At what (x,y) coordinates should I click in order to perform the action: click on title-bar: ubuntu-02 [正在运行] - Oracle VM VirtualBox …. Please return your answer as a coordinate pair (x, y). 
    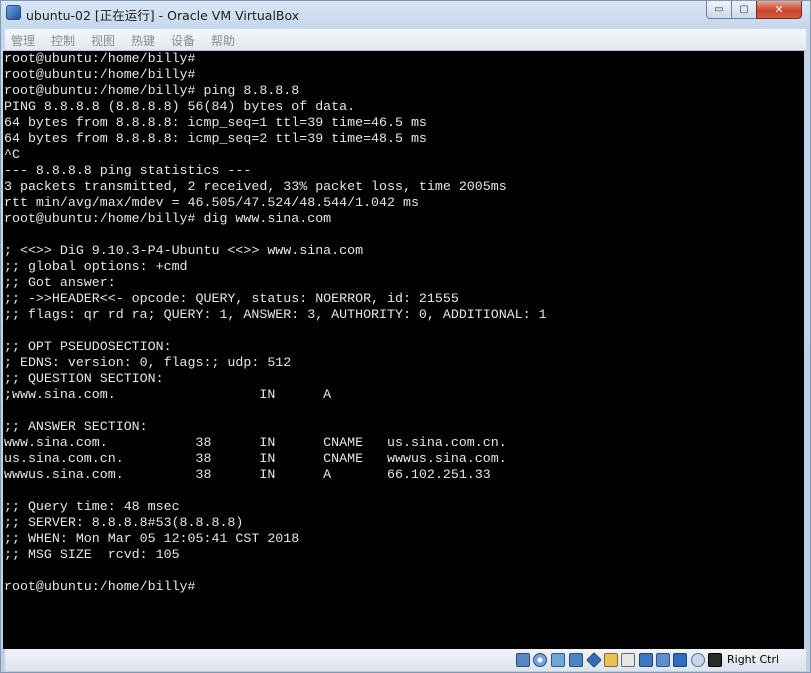
    Looking at the image, I should click on (405, 14).